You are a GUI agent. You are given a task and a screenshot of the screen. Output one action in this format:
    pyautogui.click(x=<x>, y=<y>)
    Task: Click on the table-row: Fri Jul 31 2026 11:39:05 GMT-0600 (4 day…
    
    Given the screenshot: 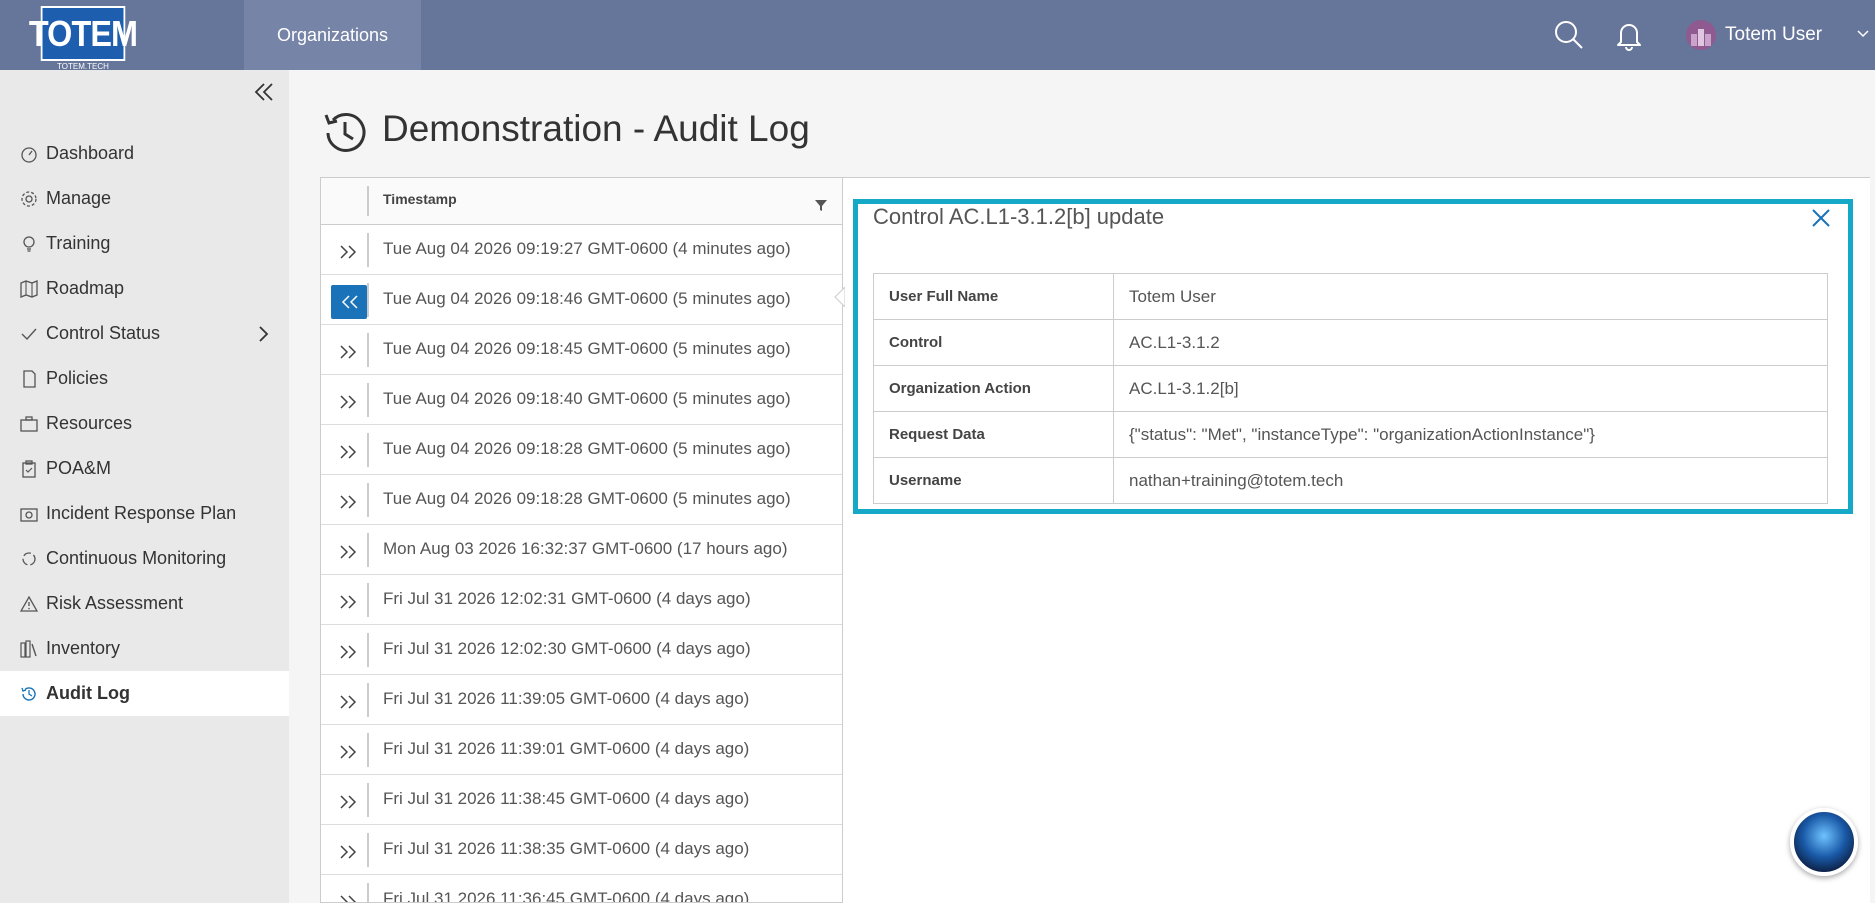 What is the action you would take?
    pyautogui.click(x=581, y=700)
    